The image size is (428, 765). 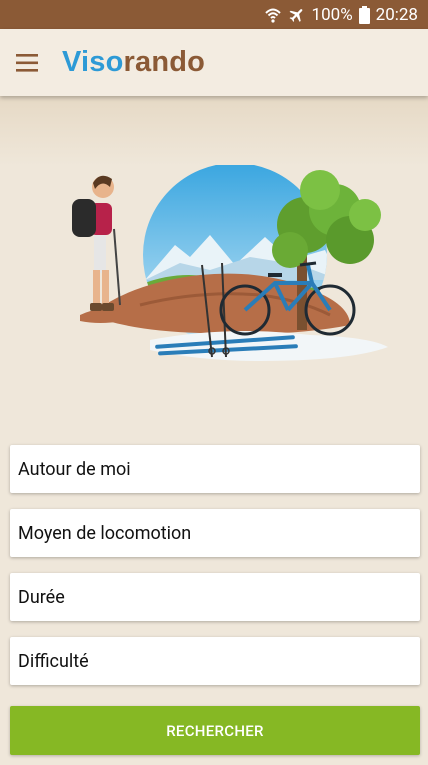 What do you see at coordinates (215, 597) in the screenshot?
I see `field-duree: Durée` at bounding box center [215, 597].